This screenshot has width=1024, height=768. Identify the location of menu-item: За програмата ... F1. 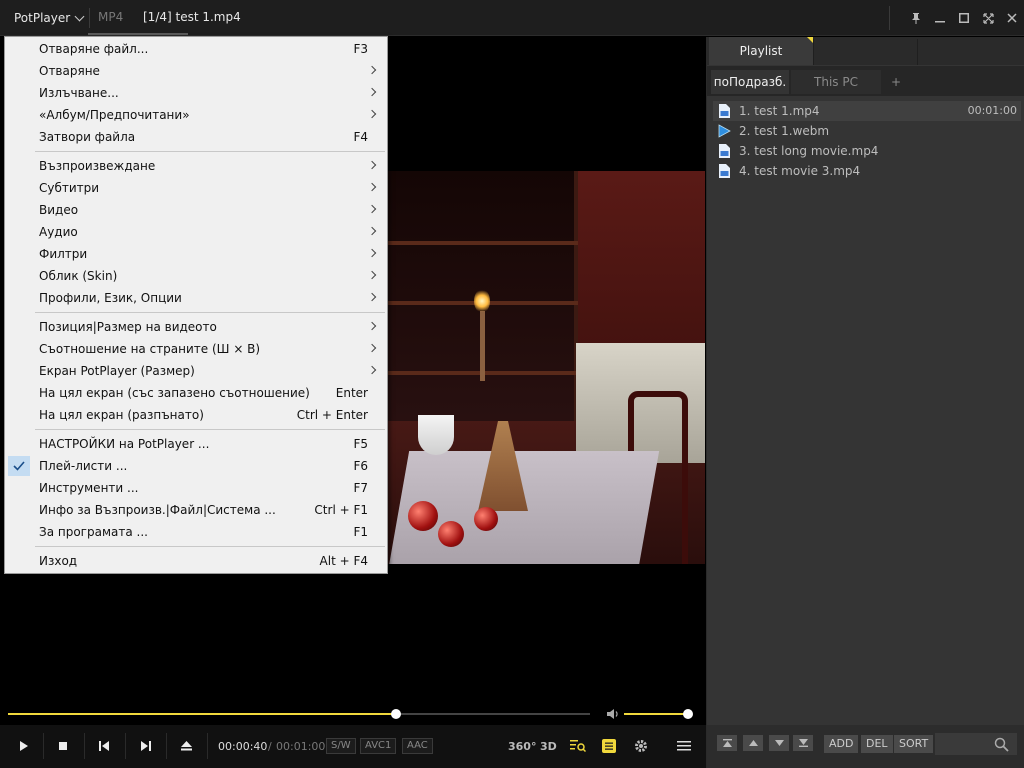
(196, 532).